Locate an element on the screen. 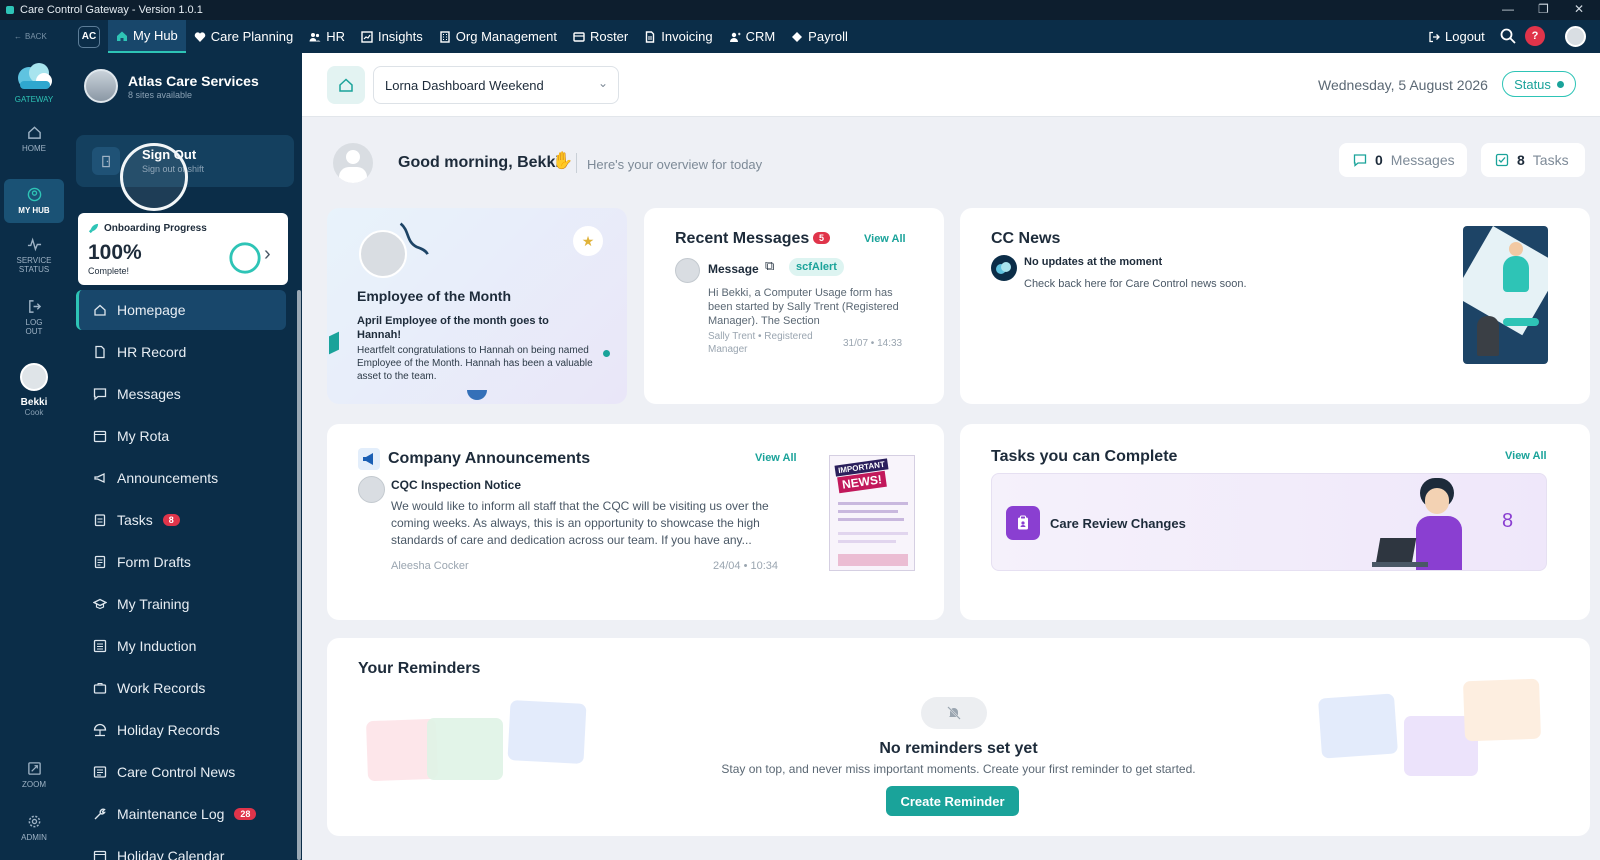 The height and width of the screenshot is (860, 1600). org-switch-button: AC is located at coordinates (89, 36).